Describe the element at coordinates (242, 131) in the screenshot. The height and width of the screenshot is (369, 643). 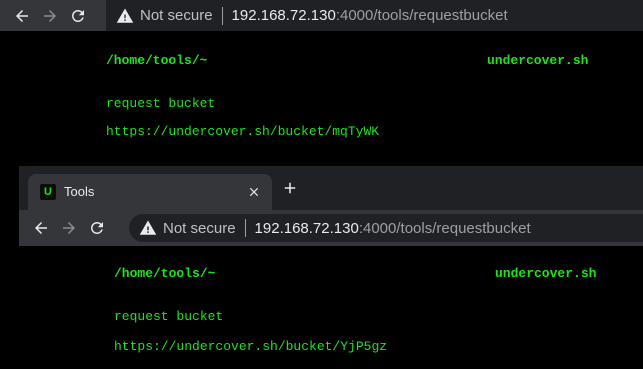
I see `bucket-url-link: https://undercover.sh/bucket/mqTyWK` at that location.